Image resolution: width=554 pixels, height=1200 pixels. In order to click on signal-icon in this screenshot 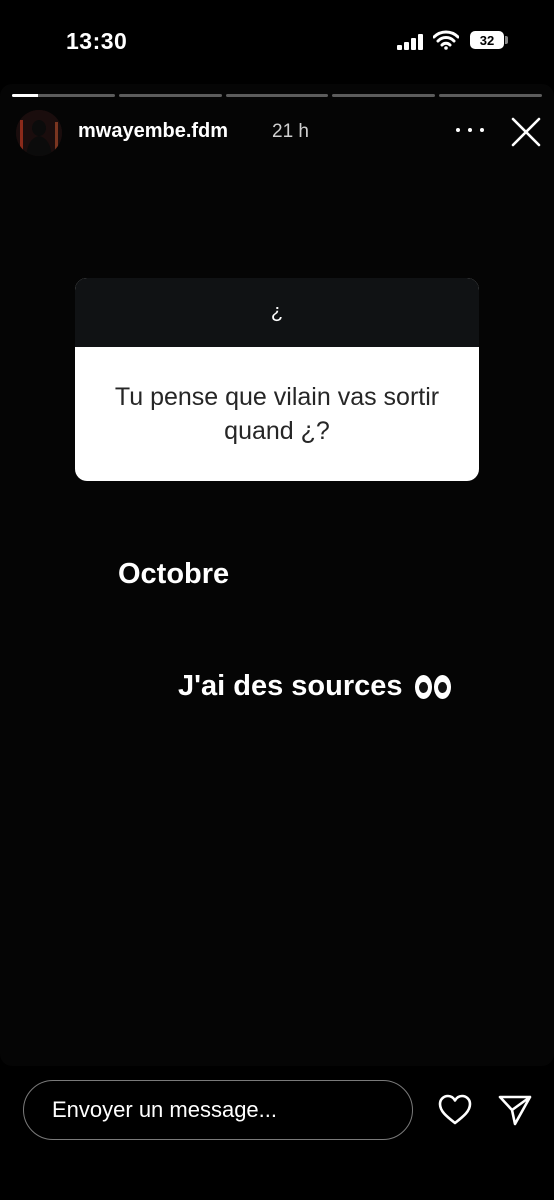, I will do `click(411, 42)`.